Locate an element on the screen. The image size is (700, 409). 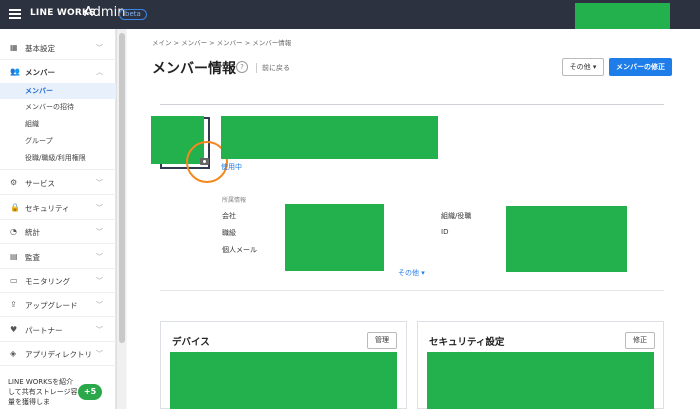
rank-label: 職級 is located at coordinates (229, 233).